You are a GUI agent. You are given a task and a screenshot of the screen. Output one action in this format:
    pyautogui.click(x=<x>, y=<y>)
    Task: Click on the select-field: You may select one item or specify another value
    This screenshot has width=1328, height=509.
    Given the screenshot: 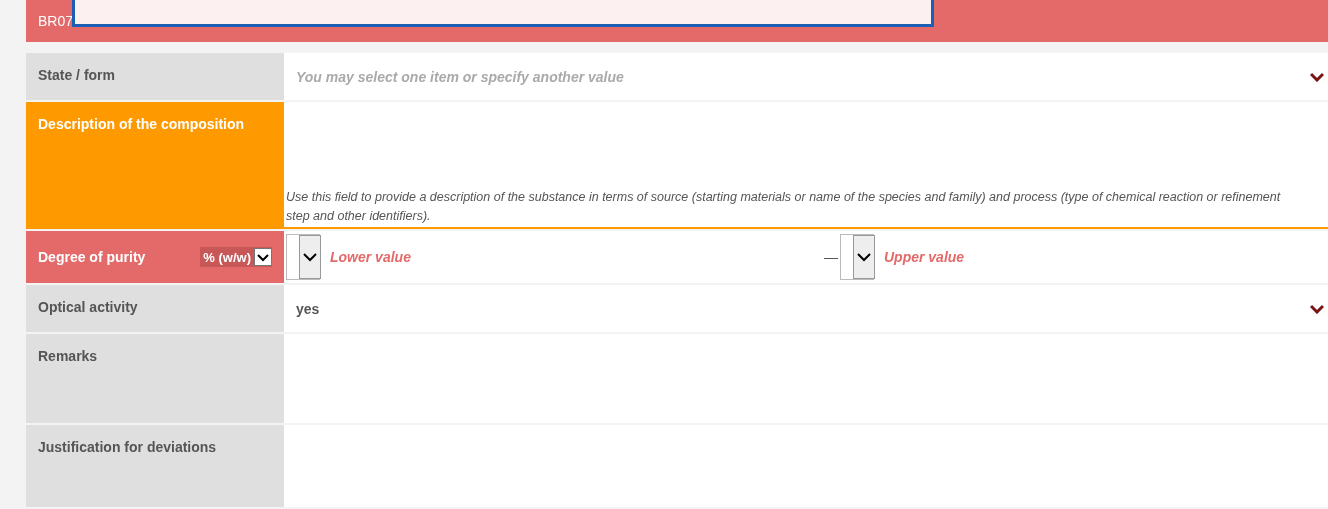 What is the action you would take?
    pyautogui.click(x=806, y=76)
    